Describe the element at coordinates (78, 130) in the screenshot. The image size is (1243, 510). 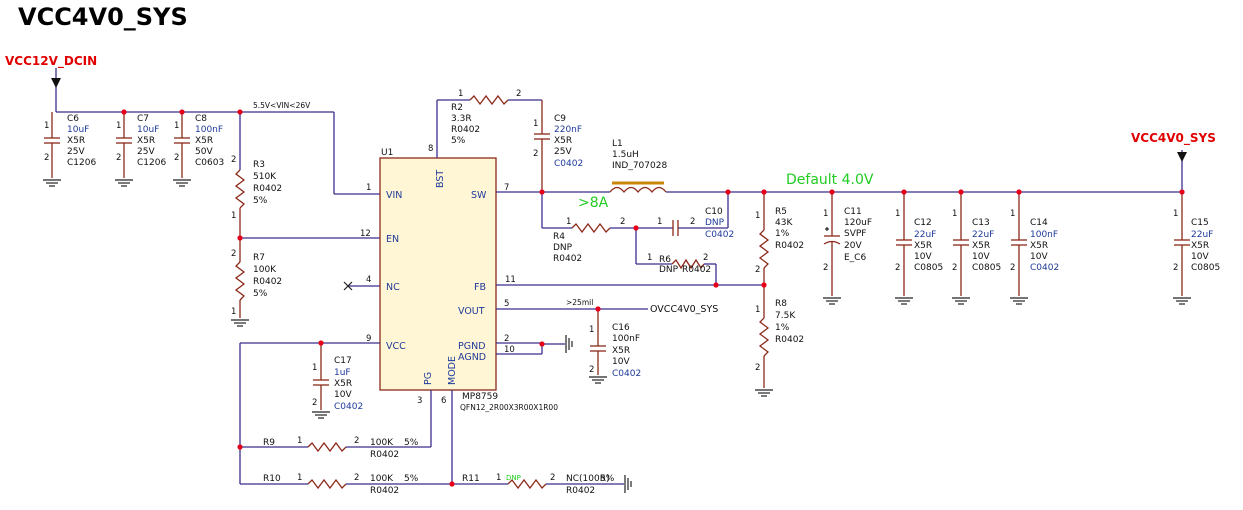
I see `svg-text: 10uF` at that location.